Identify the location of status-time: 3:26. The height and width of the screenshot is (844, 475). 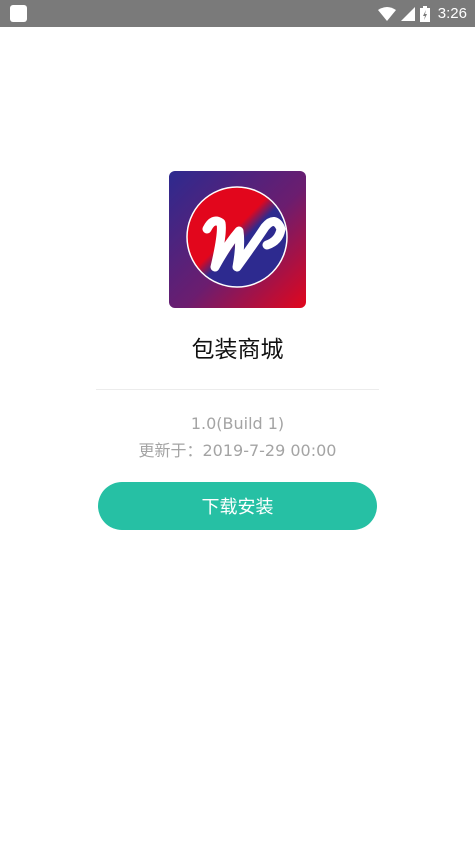
(452, 13).